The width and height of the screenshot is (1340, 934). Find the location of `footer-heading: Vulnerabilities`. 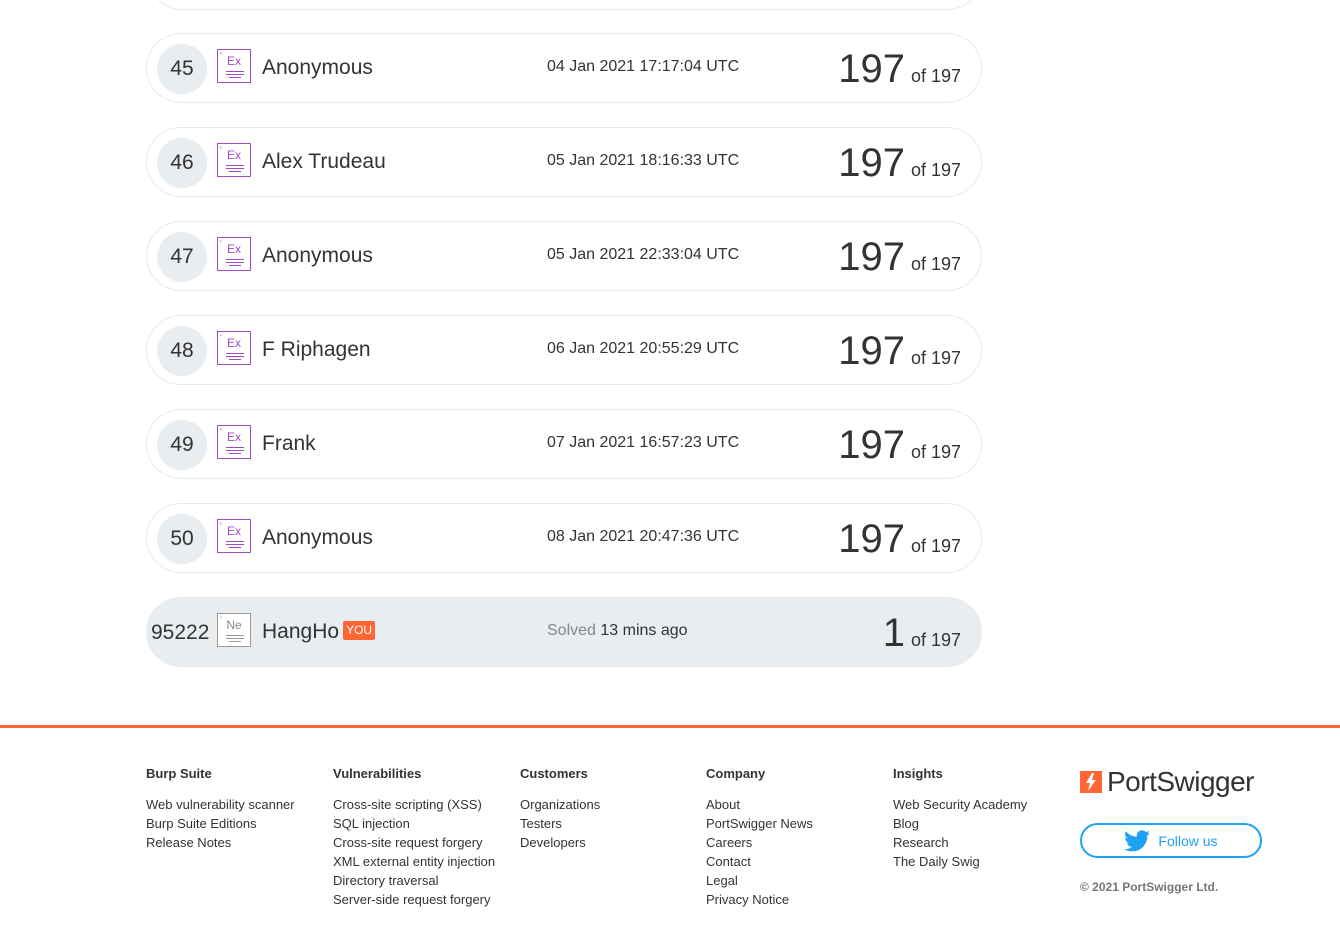

footer-heading: Vulnerabilities is located at coordinates (377, 773).